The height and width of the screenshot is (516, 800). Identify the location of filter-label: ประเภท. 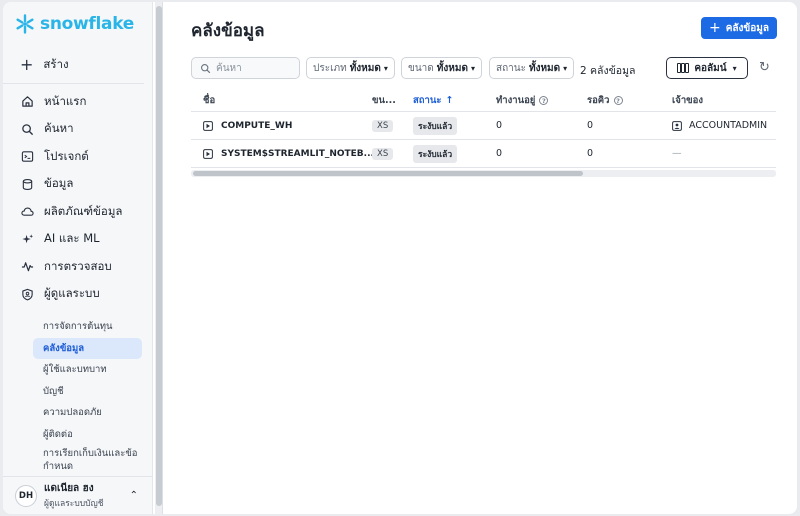
(330, 68).